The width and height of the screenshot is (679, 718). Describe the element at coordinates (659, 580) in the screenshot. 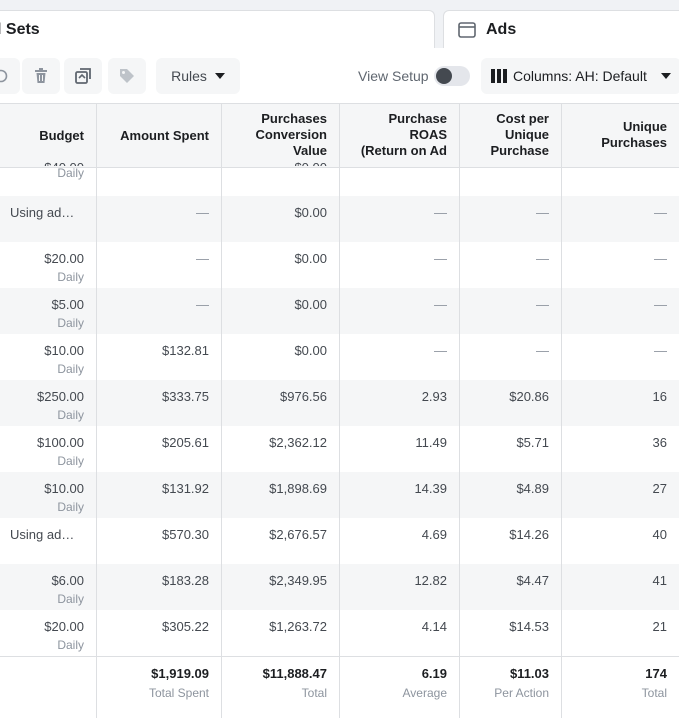

I see `cell-unique-purchases-value: 41` at that location.